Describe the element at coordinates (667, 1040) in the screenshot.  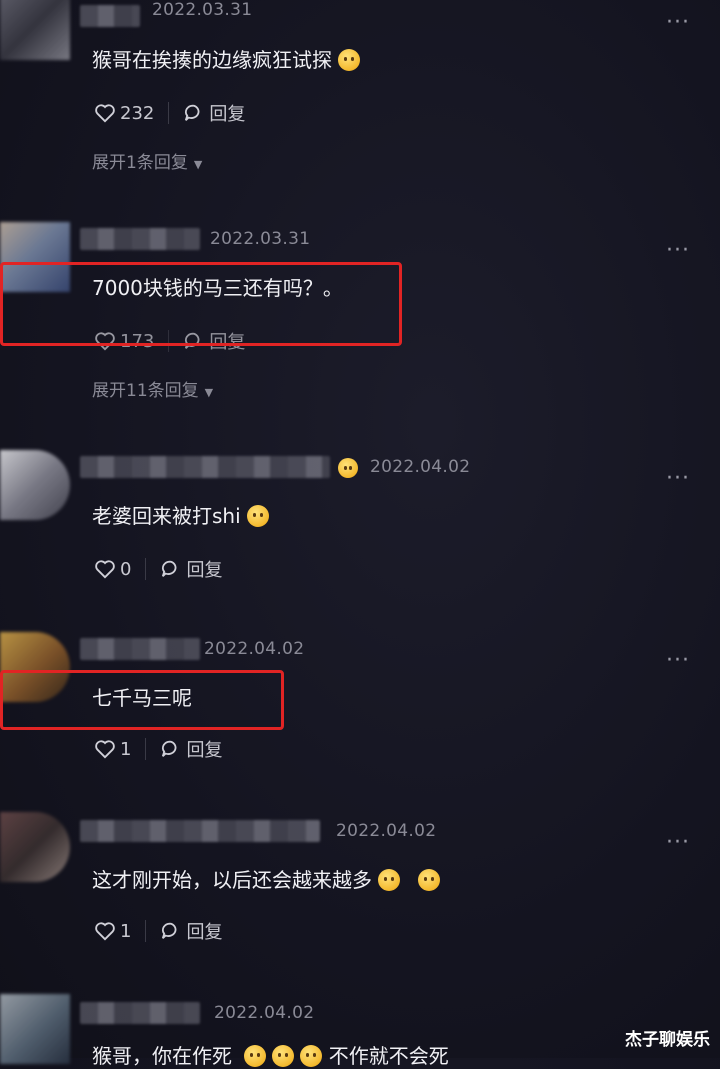
I see `watermark: 杰子聊娱乐` at that location.